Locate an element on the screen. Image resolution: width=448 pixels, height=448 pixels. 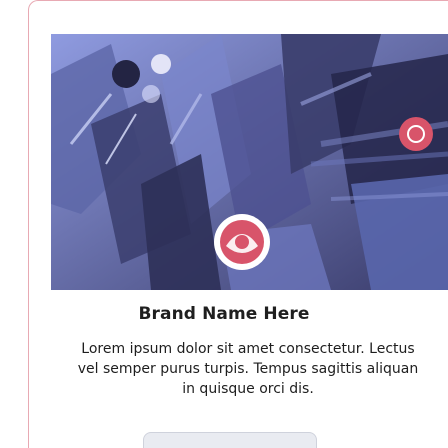
brand-logo-icon is located at coordinates (242, 242).